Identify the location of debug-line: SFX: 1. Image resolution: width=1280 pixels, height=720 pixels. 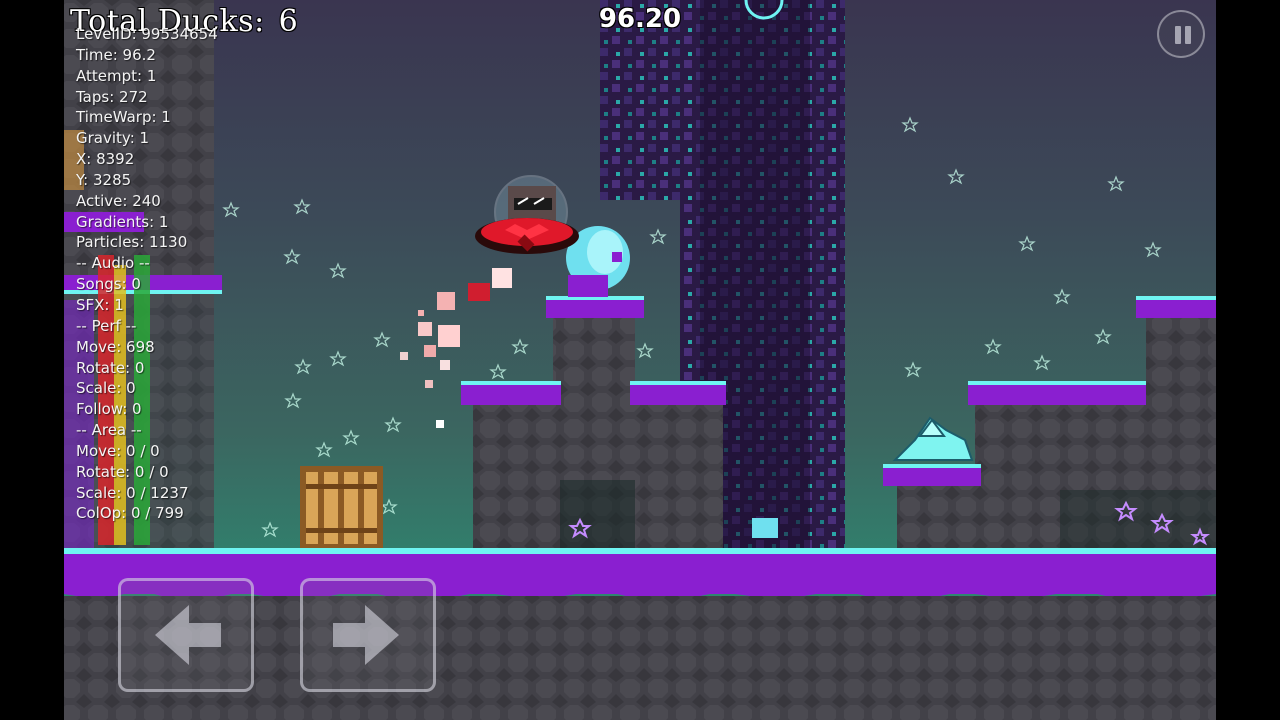
(100, 304).